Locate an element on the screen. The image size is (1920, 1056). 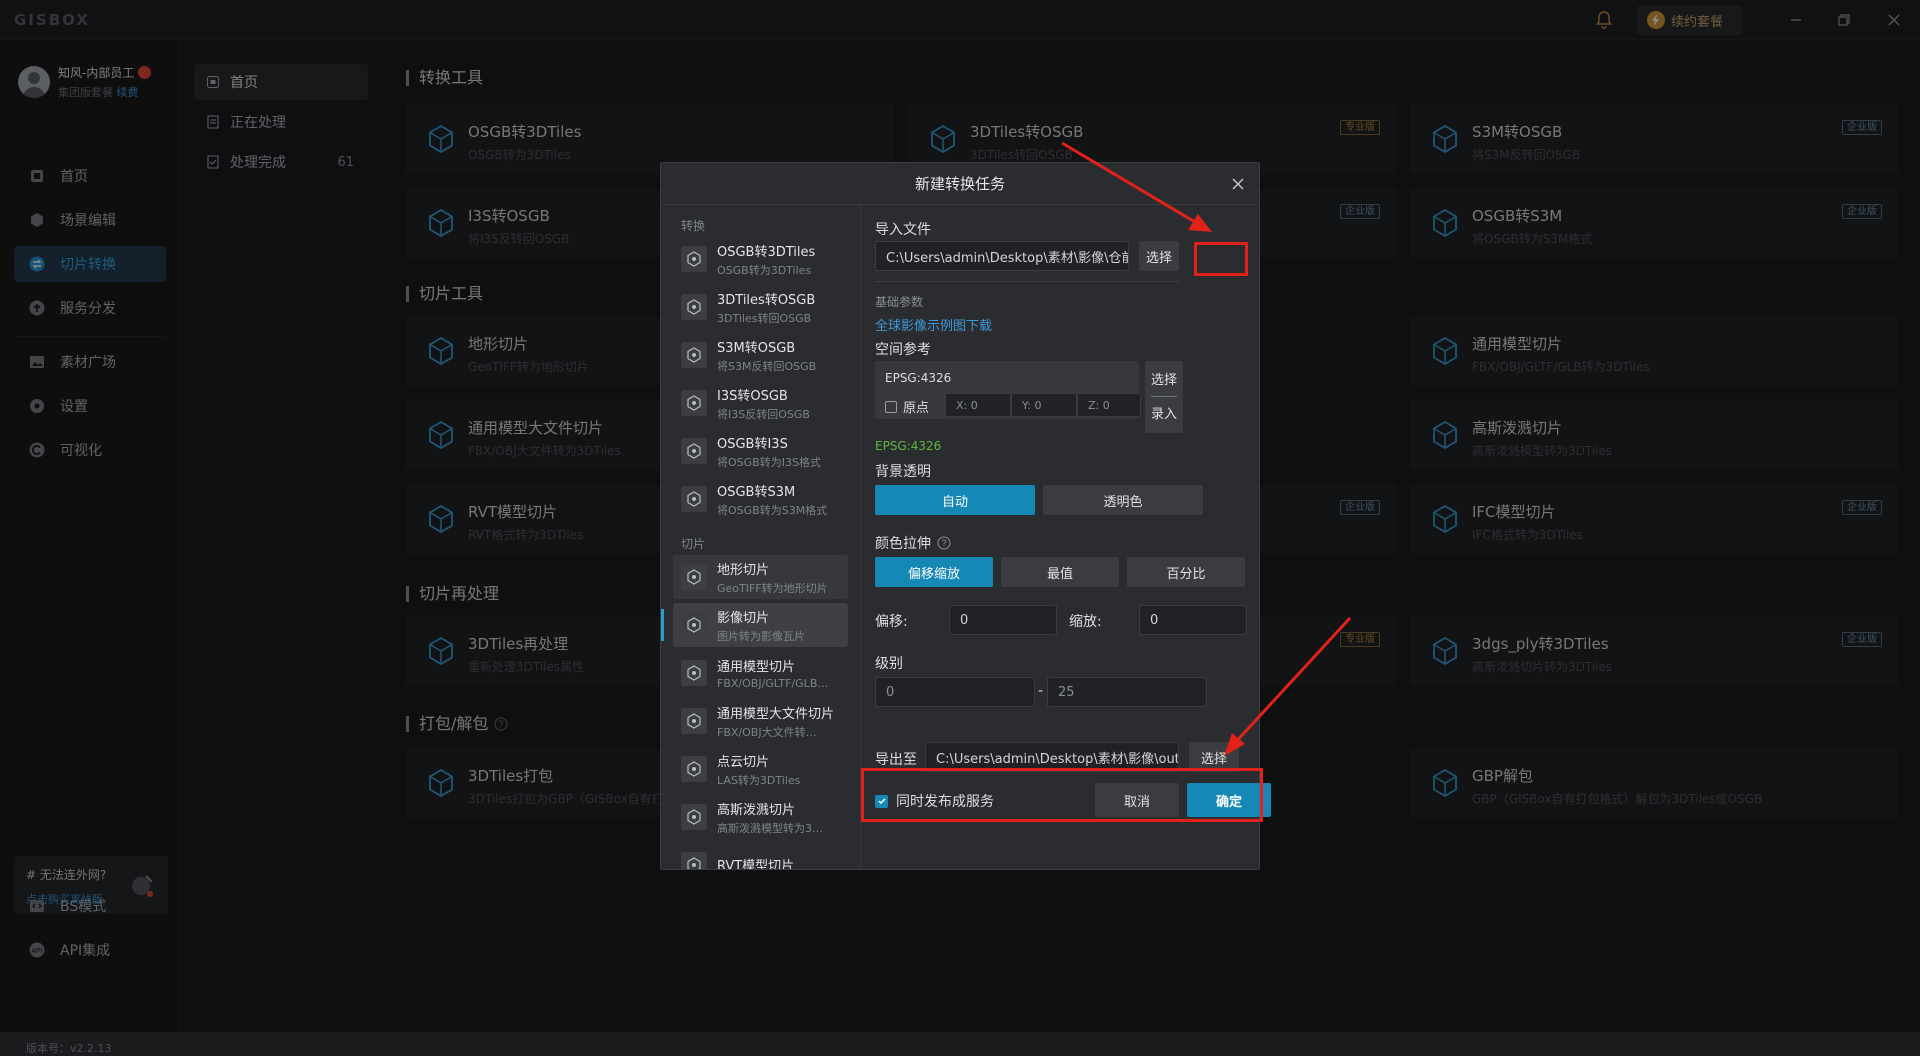
stretch-label-row: 颜色拉伸 ? is located at coordinates (913, 543).